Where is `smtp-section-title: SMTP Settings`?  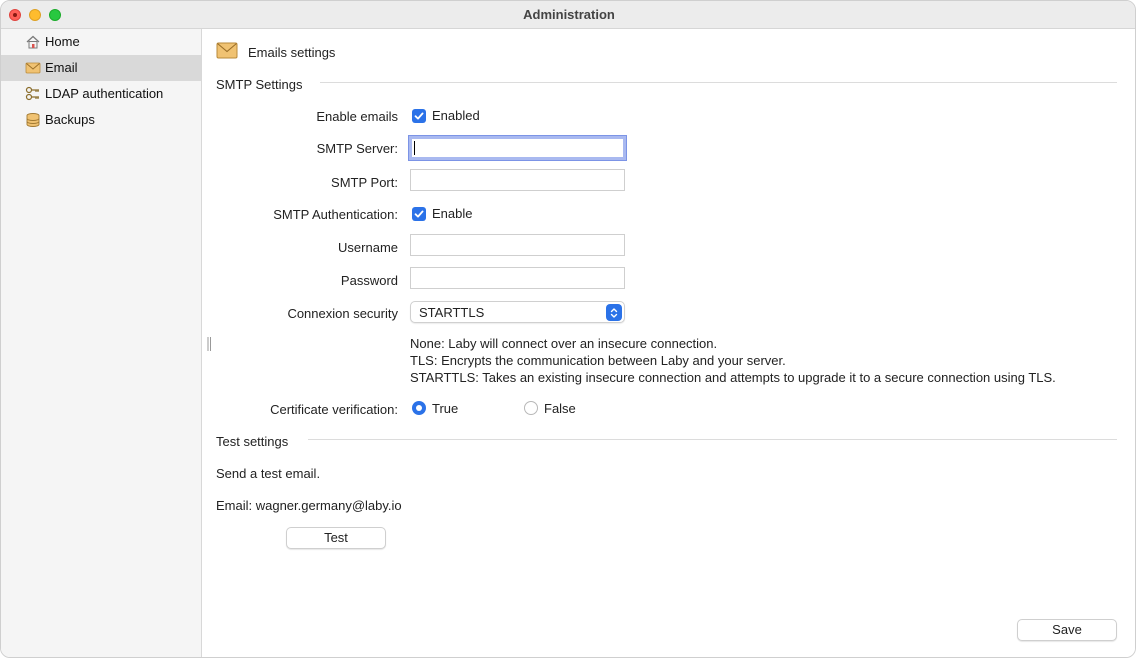
smtp-section-title: SMTP Settings is located at coordinates (259, 84).